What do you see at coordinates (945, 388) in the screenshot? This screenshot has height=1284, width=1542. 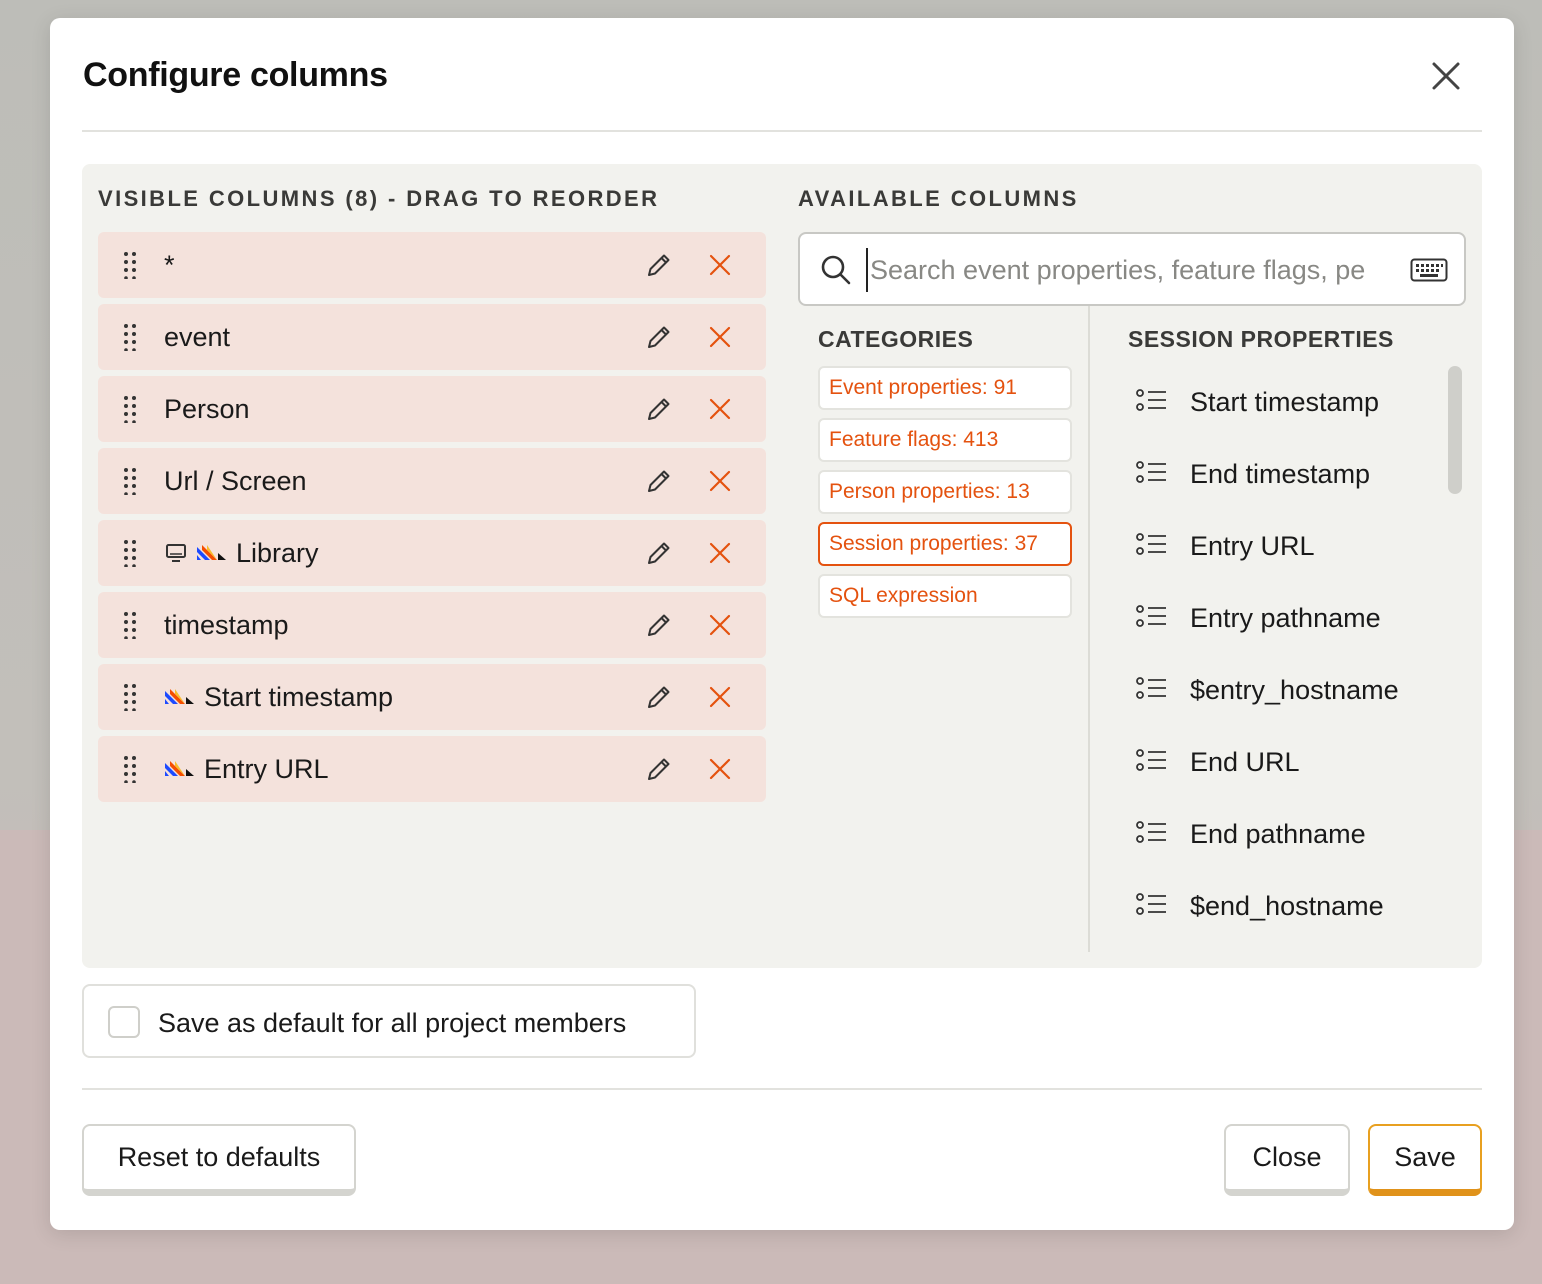 I see `category-chip: Event properties: 91` at bounding box center [945, 388].